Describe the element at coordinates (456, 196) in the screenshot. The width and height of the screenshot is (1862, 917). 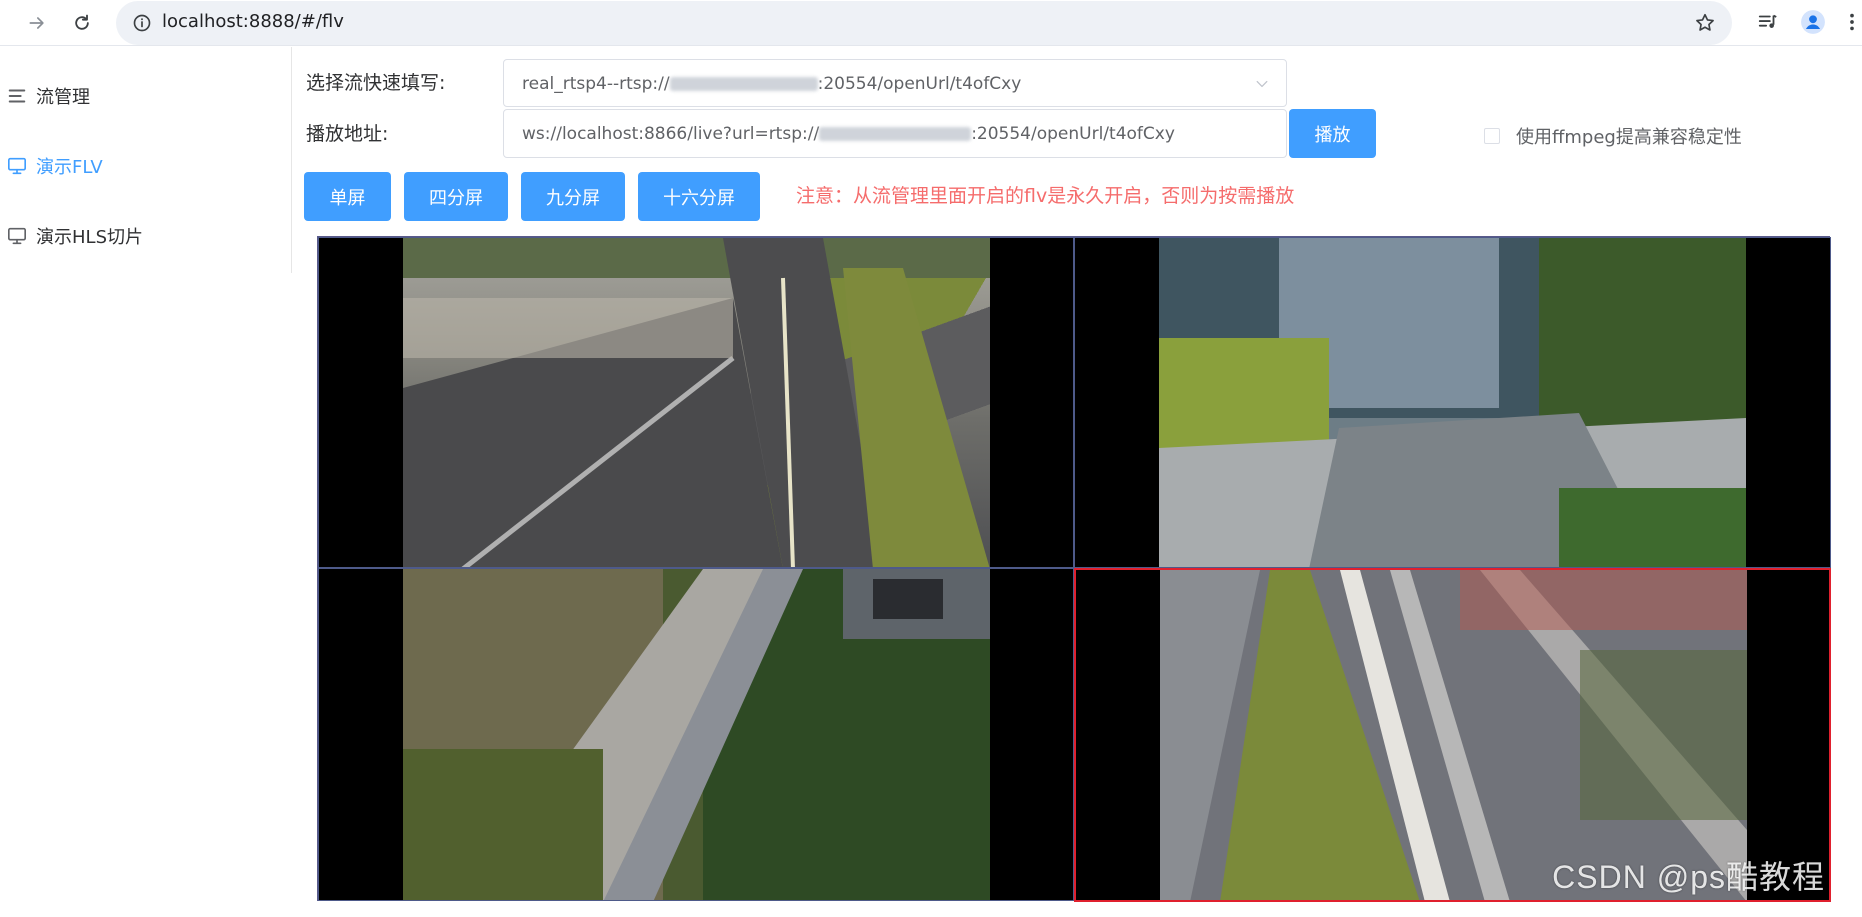
I see `quad-screen-button: 四分屏` at that location.